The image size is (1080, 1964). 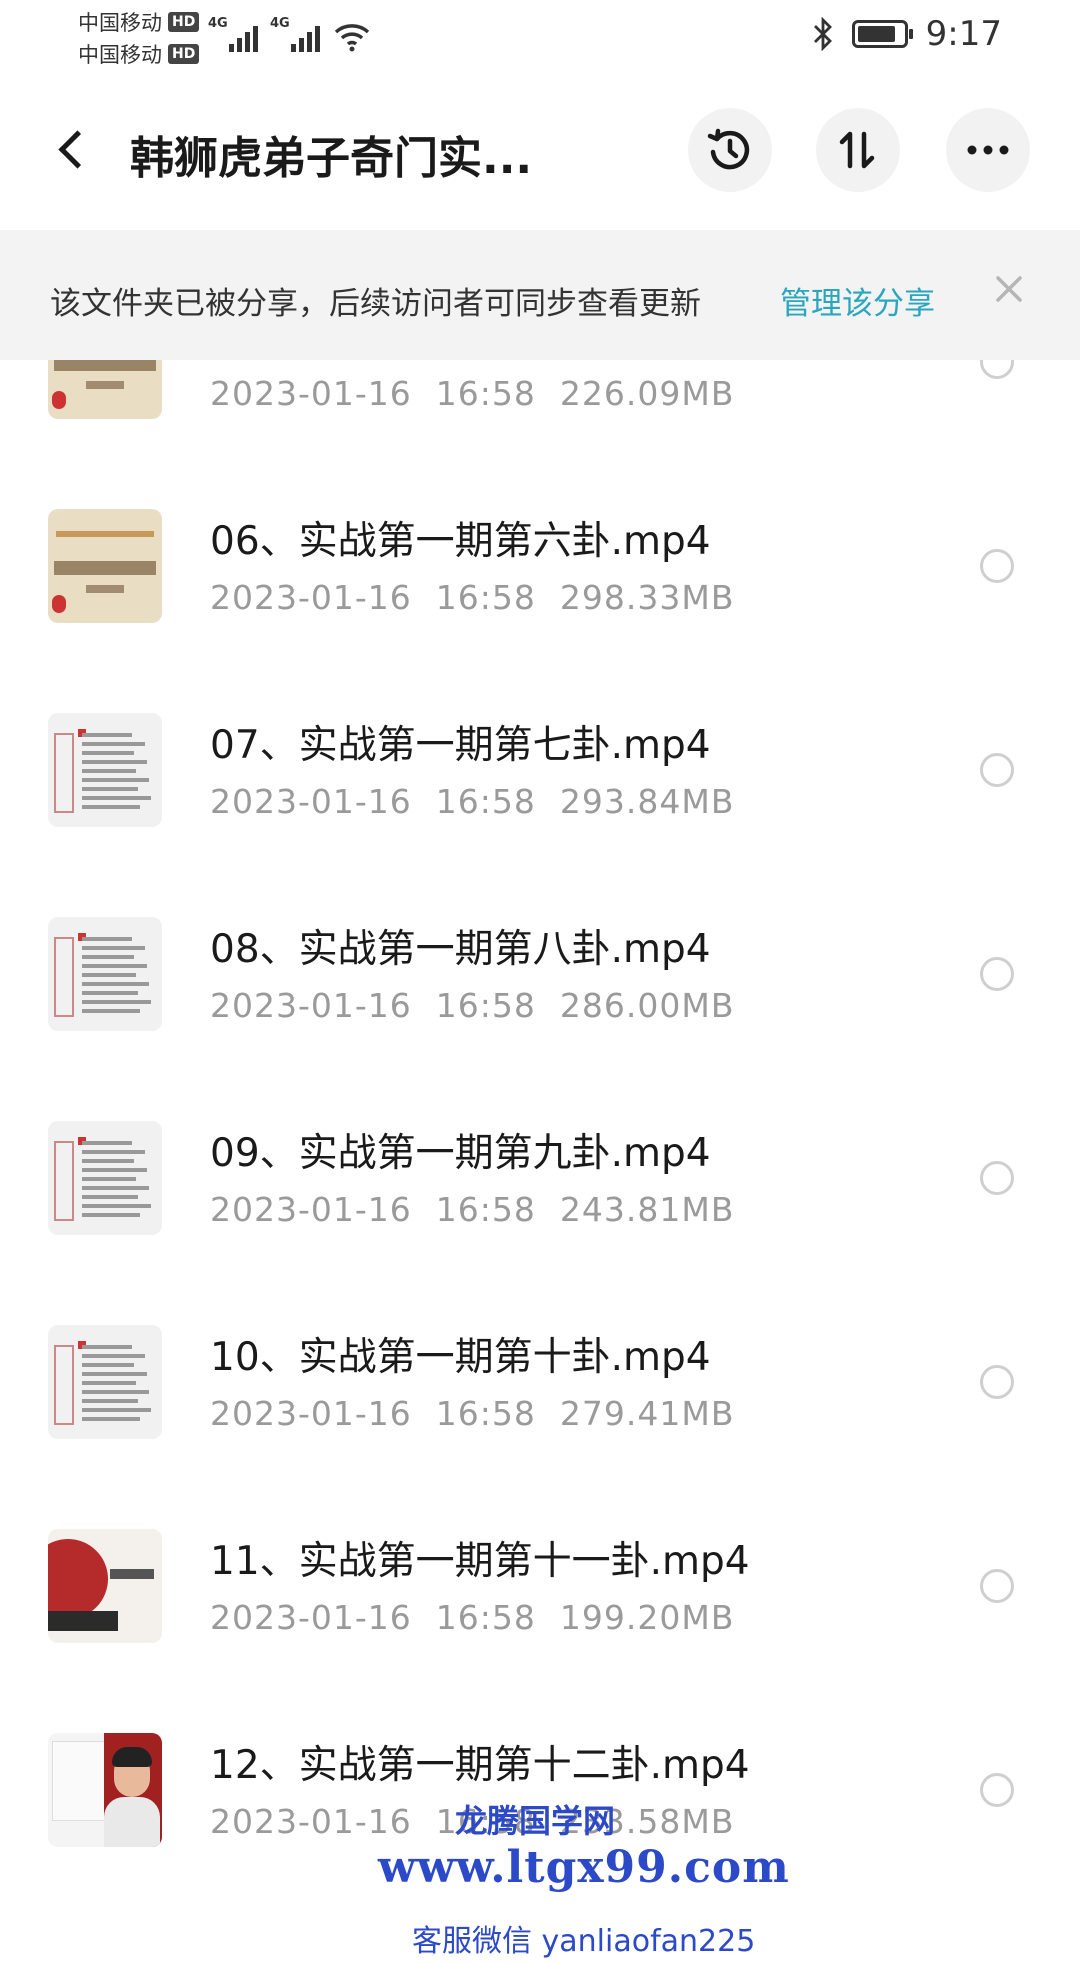 I want to click on file-size: 286.00MB, so click(x=647, y=1005).